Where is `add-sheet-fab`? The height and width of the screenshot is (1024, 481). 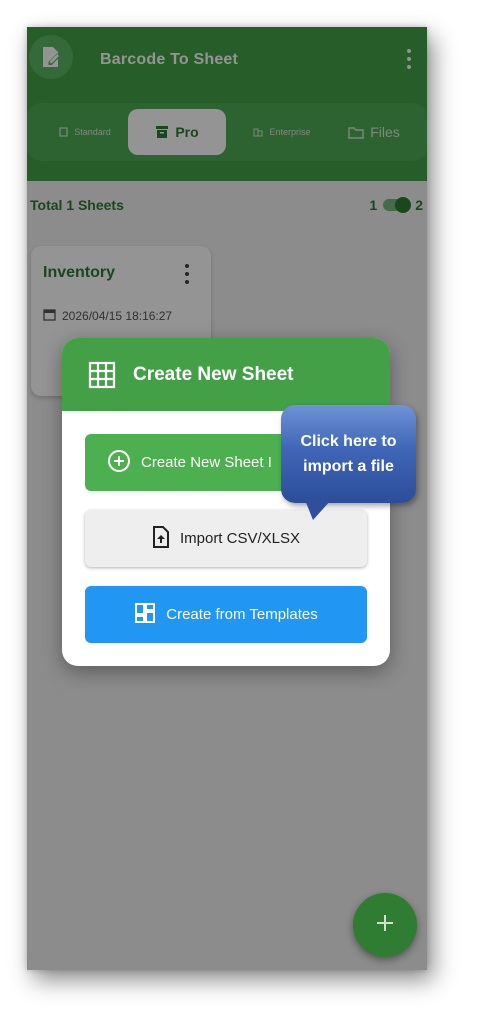
add-sheet-fab is located at coordinates (385, 925).